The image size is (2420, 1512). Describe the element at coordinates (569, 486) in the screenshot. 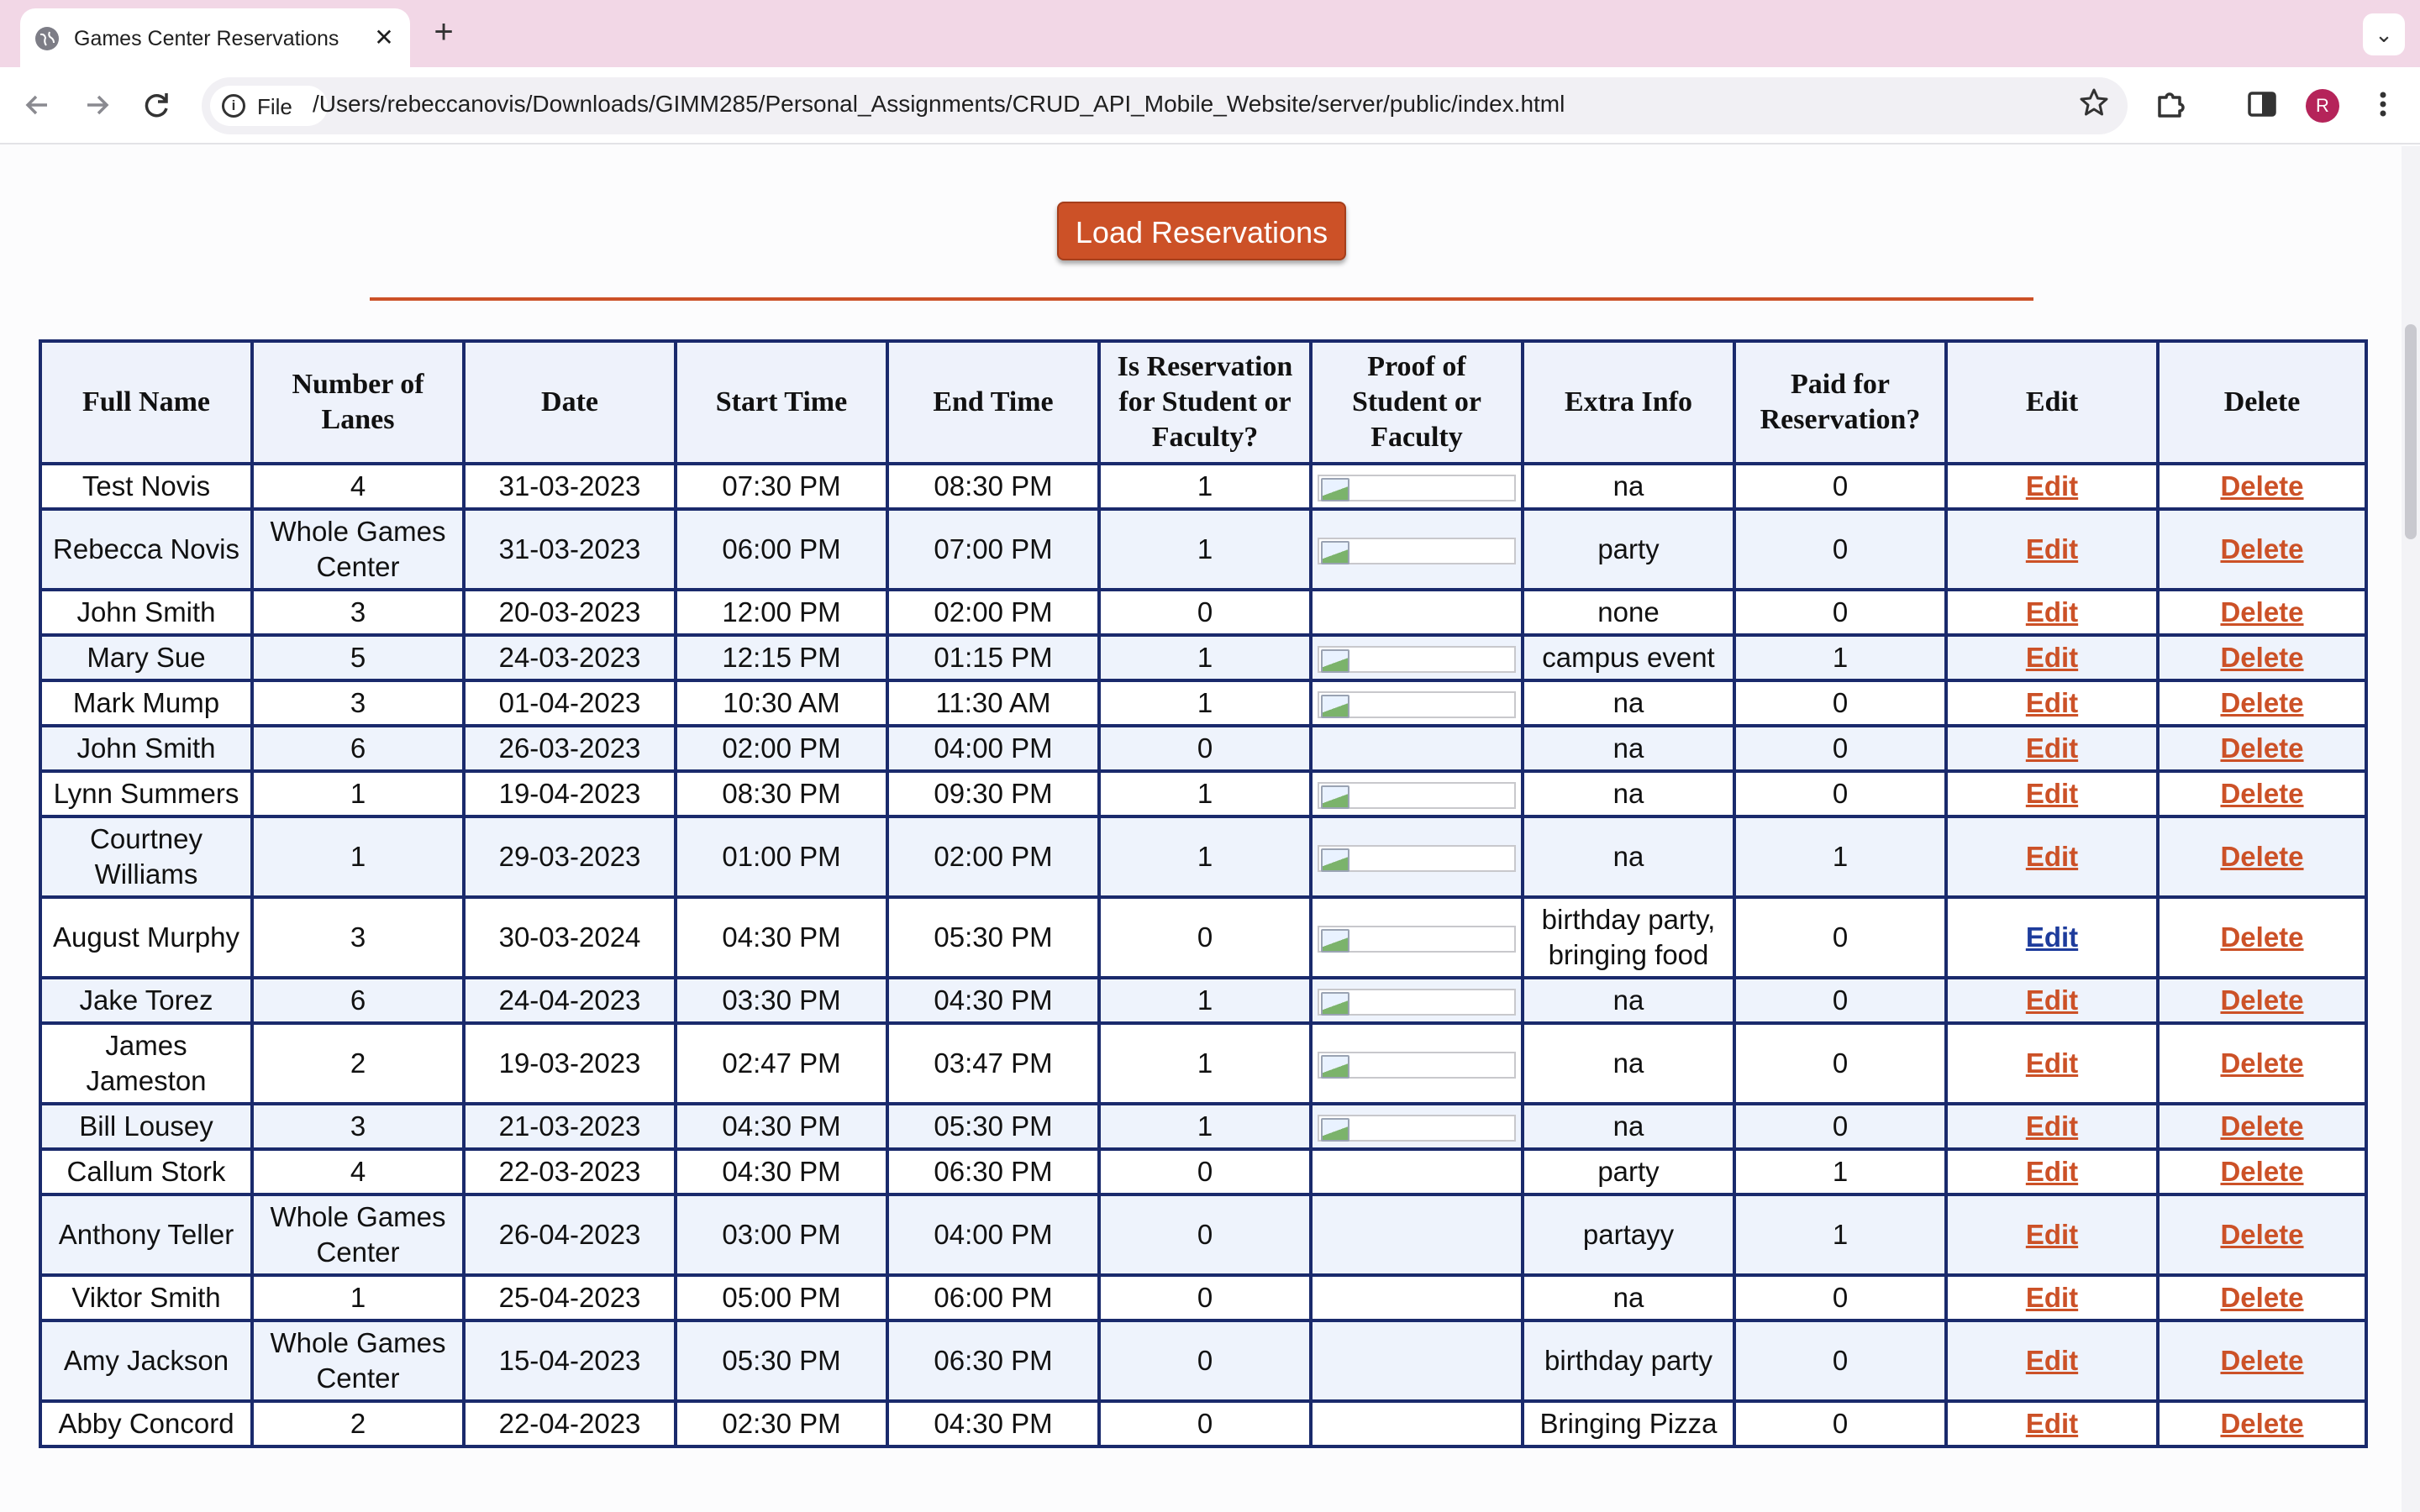

I see `cell-date: 31-03-2023` at that location.